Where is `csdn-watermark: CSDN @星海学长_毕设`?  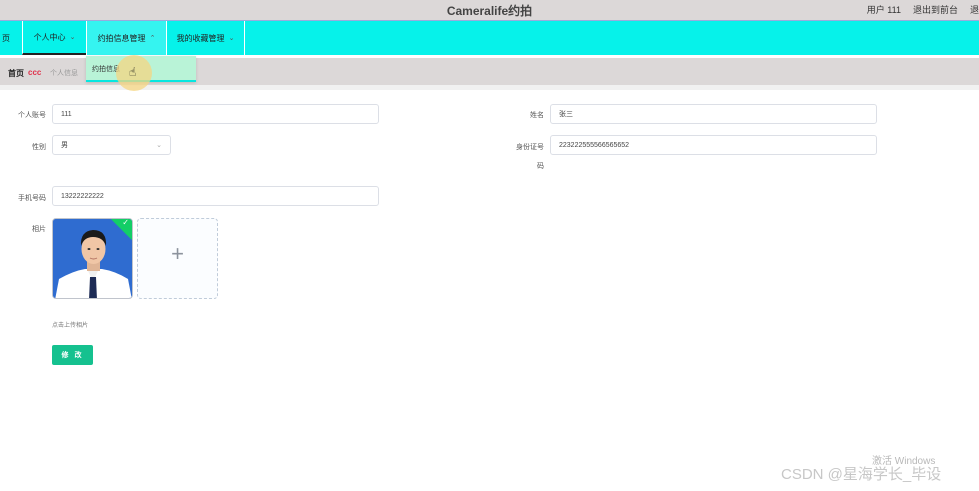
csdn-watermark: CSDN @星海学长_毕设 is located at coordinates (861, 474).